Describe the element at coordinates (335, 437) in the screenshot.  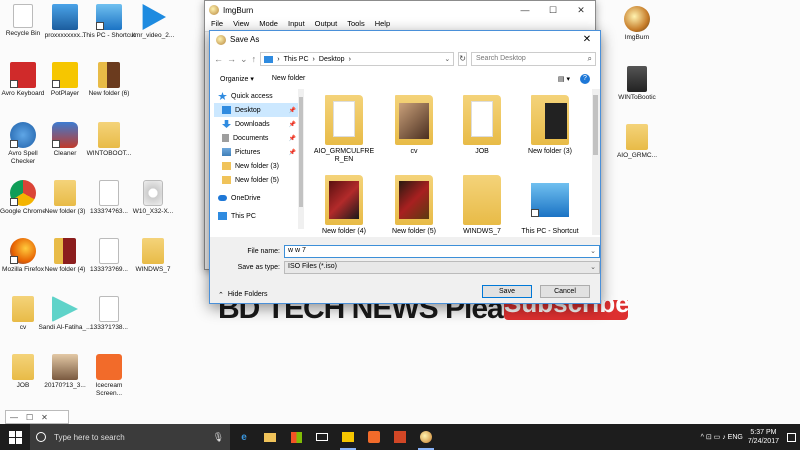
I see `taskbar-apps: e` at that location.